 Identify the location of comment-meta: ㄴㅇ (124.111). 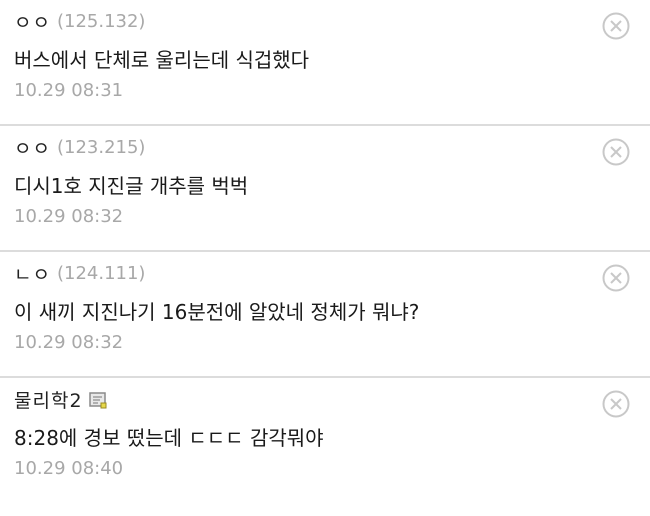
(79, 273).